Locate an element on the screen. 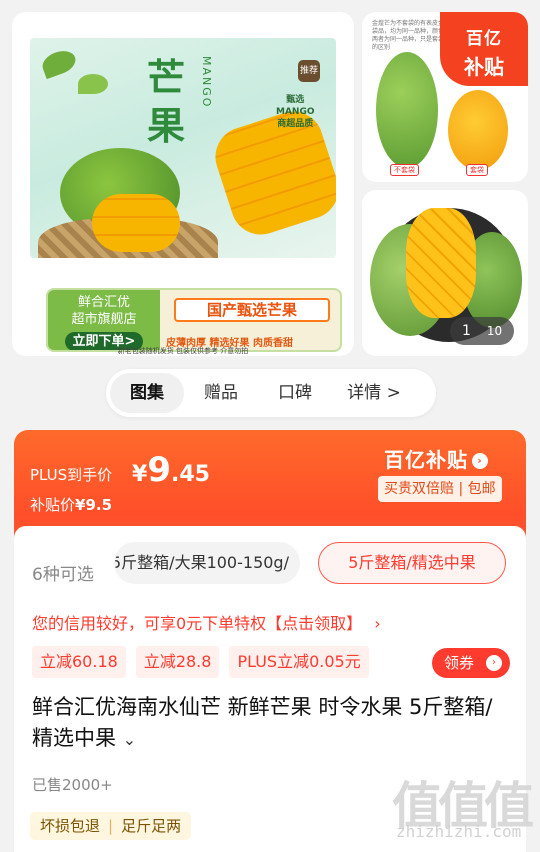 The width and height of the screenshot is (540, 852). yellow-mango-illustration is located at coordinates (478, 130).